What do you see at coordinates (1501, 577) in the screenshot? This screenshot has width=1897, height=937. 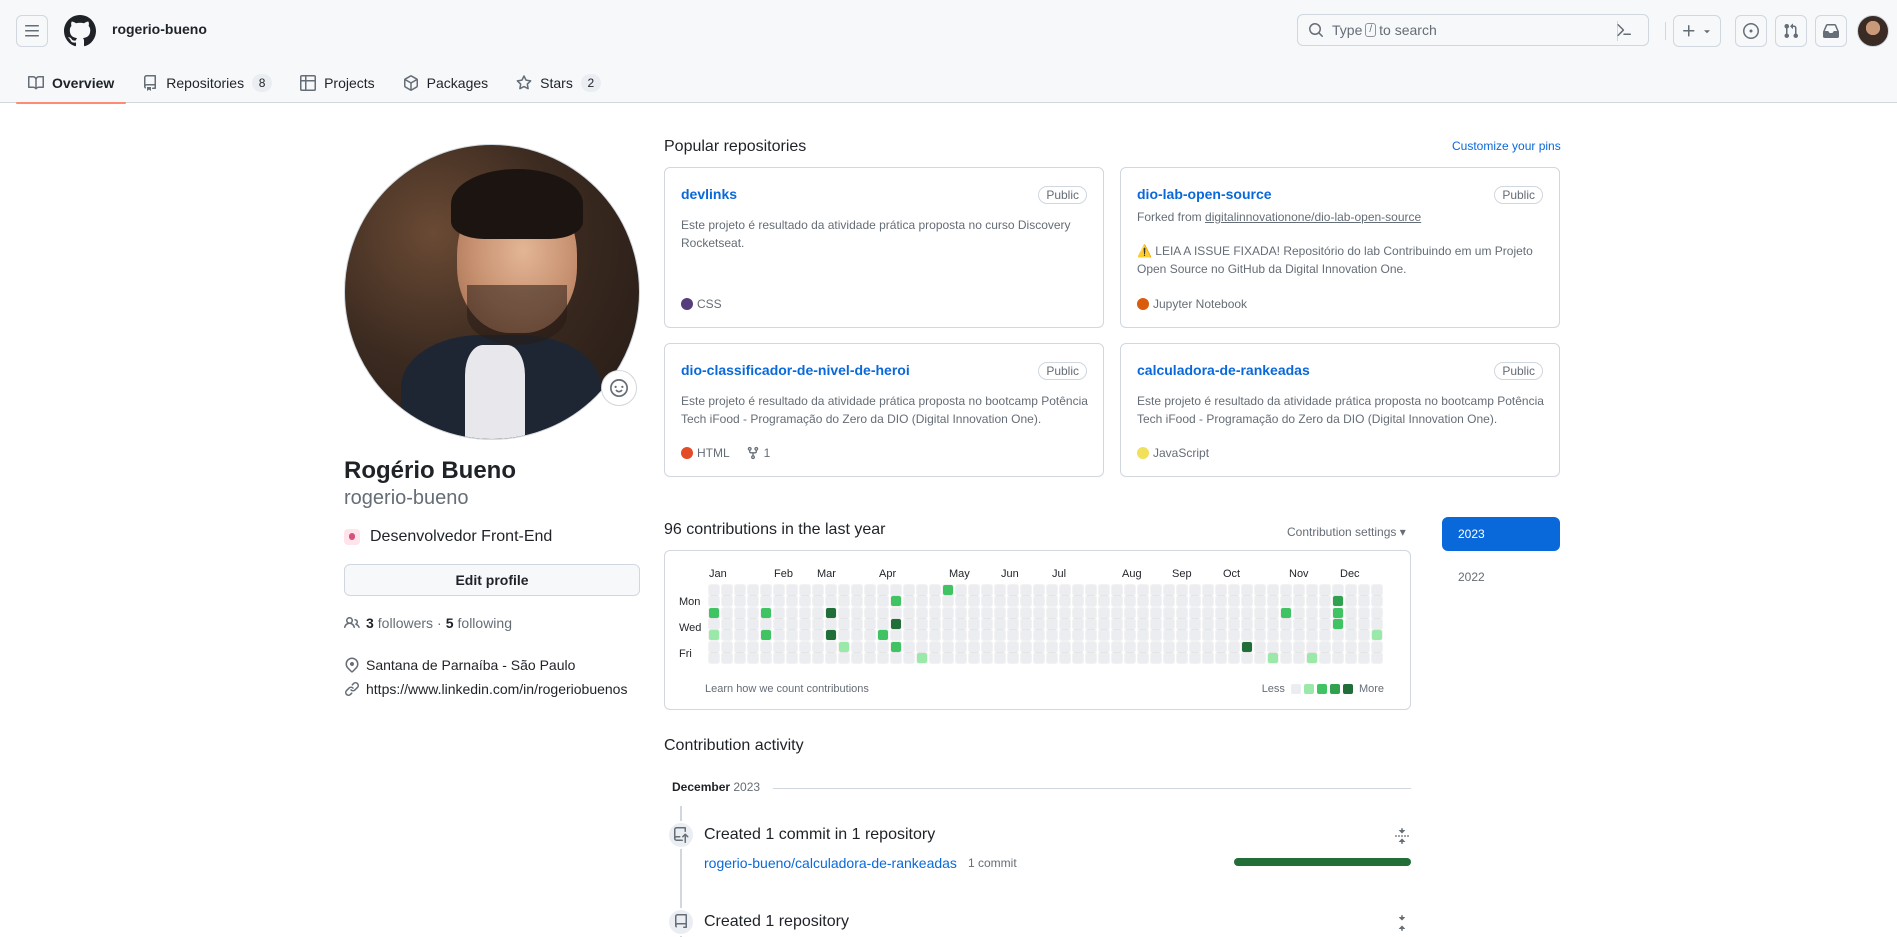 I see `year-2022-button: 2022` at bounding box center [1501, 577].